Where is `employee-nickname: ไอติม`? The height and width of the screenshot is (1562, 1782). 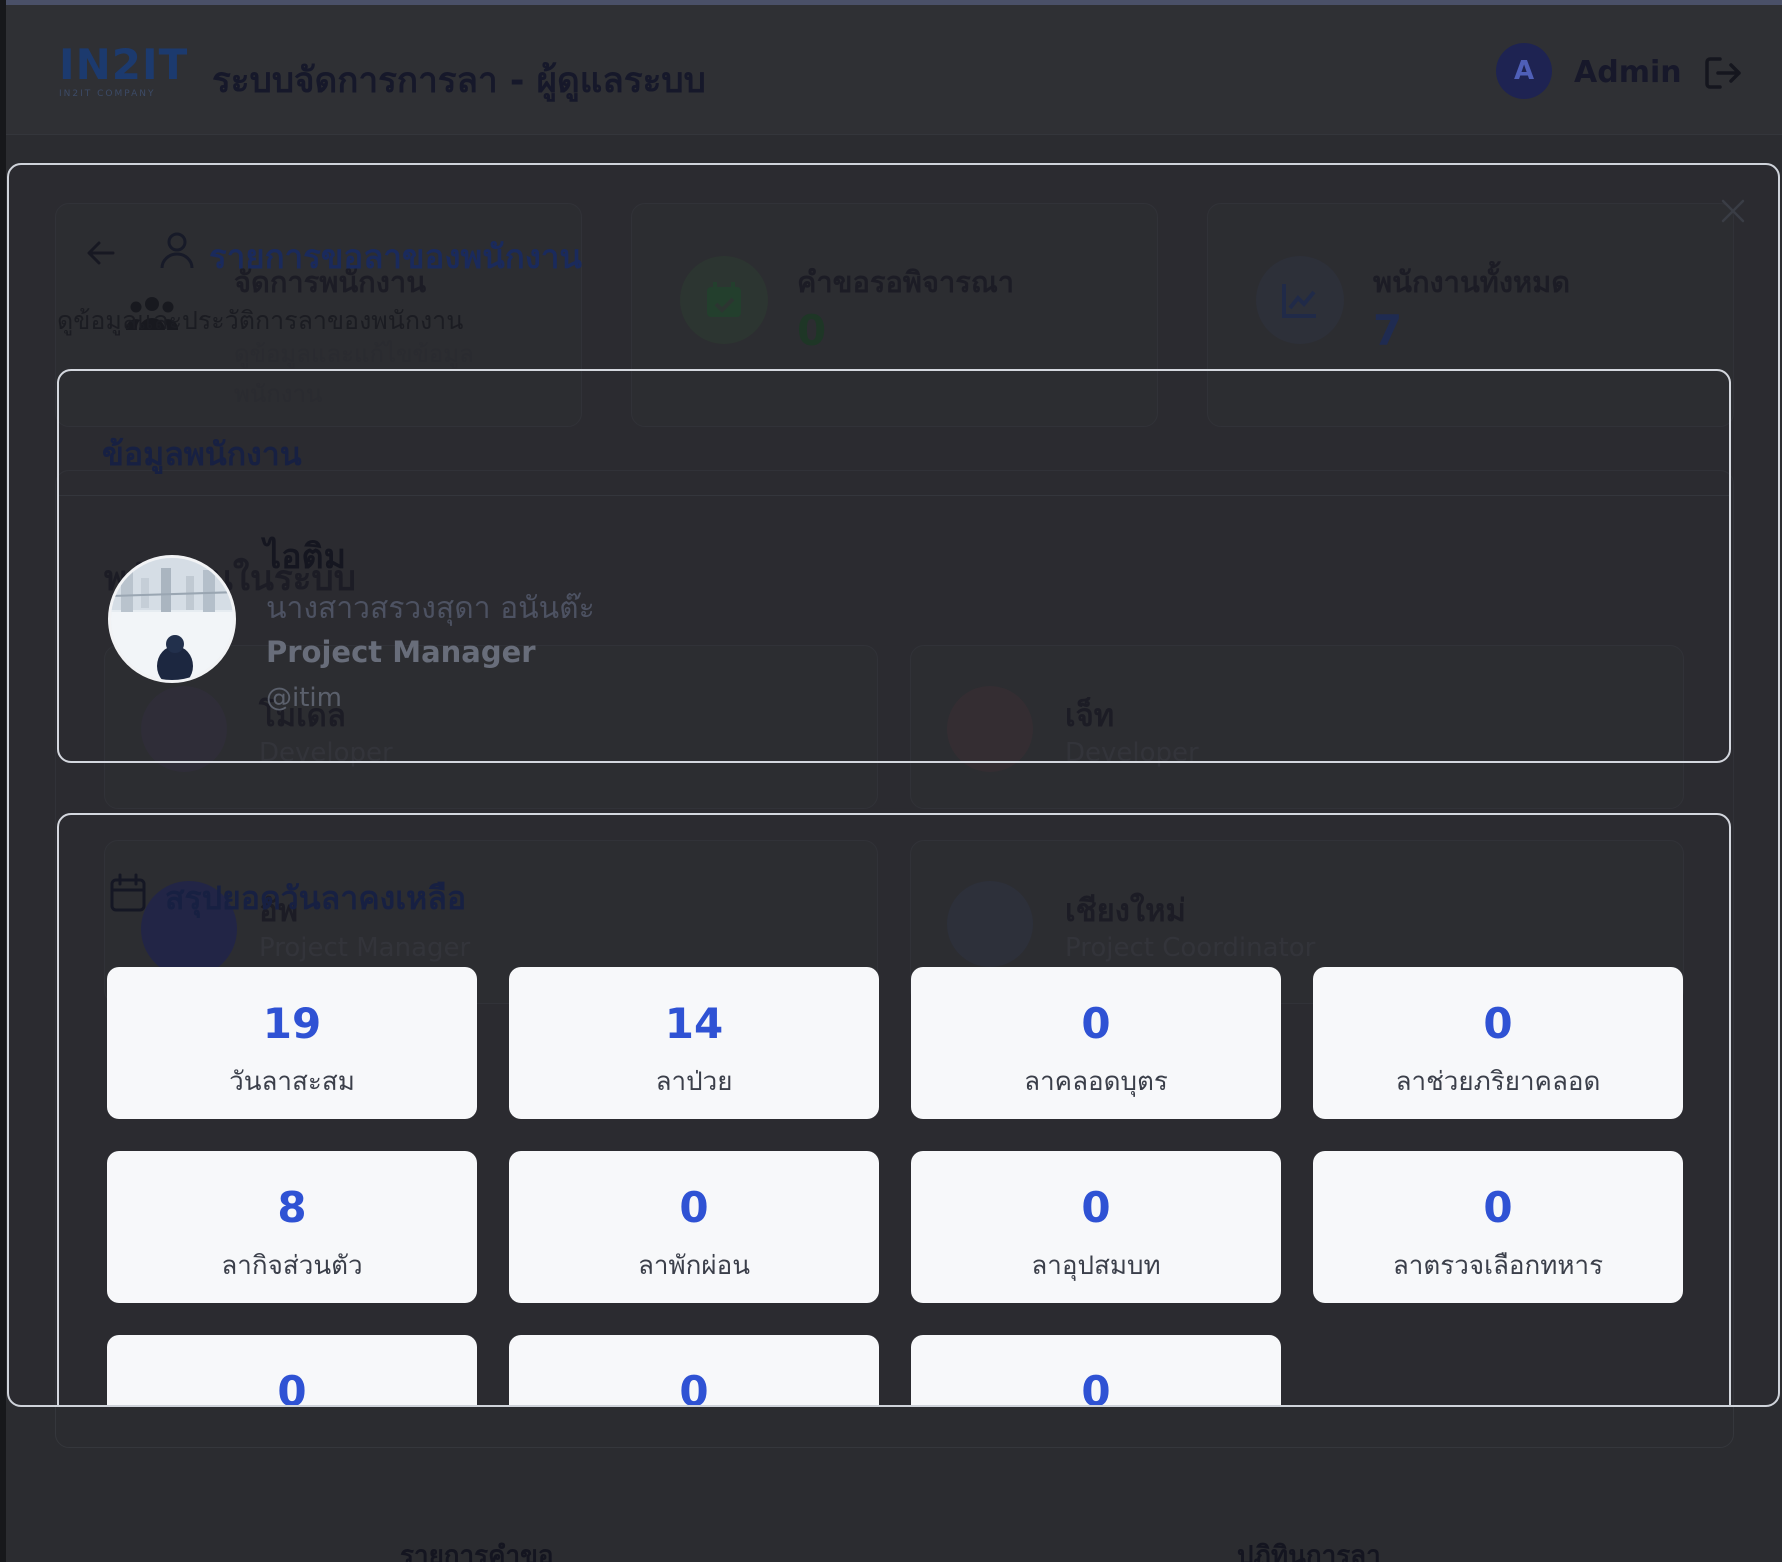 employee-nickname: ไอติม is located at coordinates (305, 557).